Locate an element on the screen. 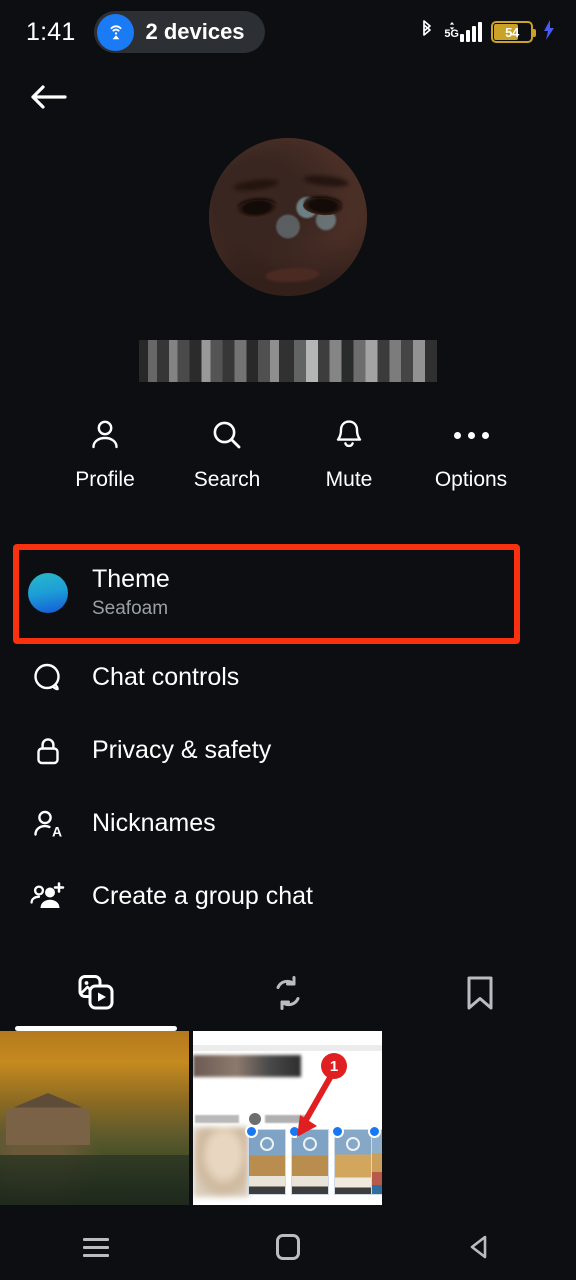 This screenshot has height=1280, width=576. hotspot-icon is located at coordinates (116, 32).